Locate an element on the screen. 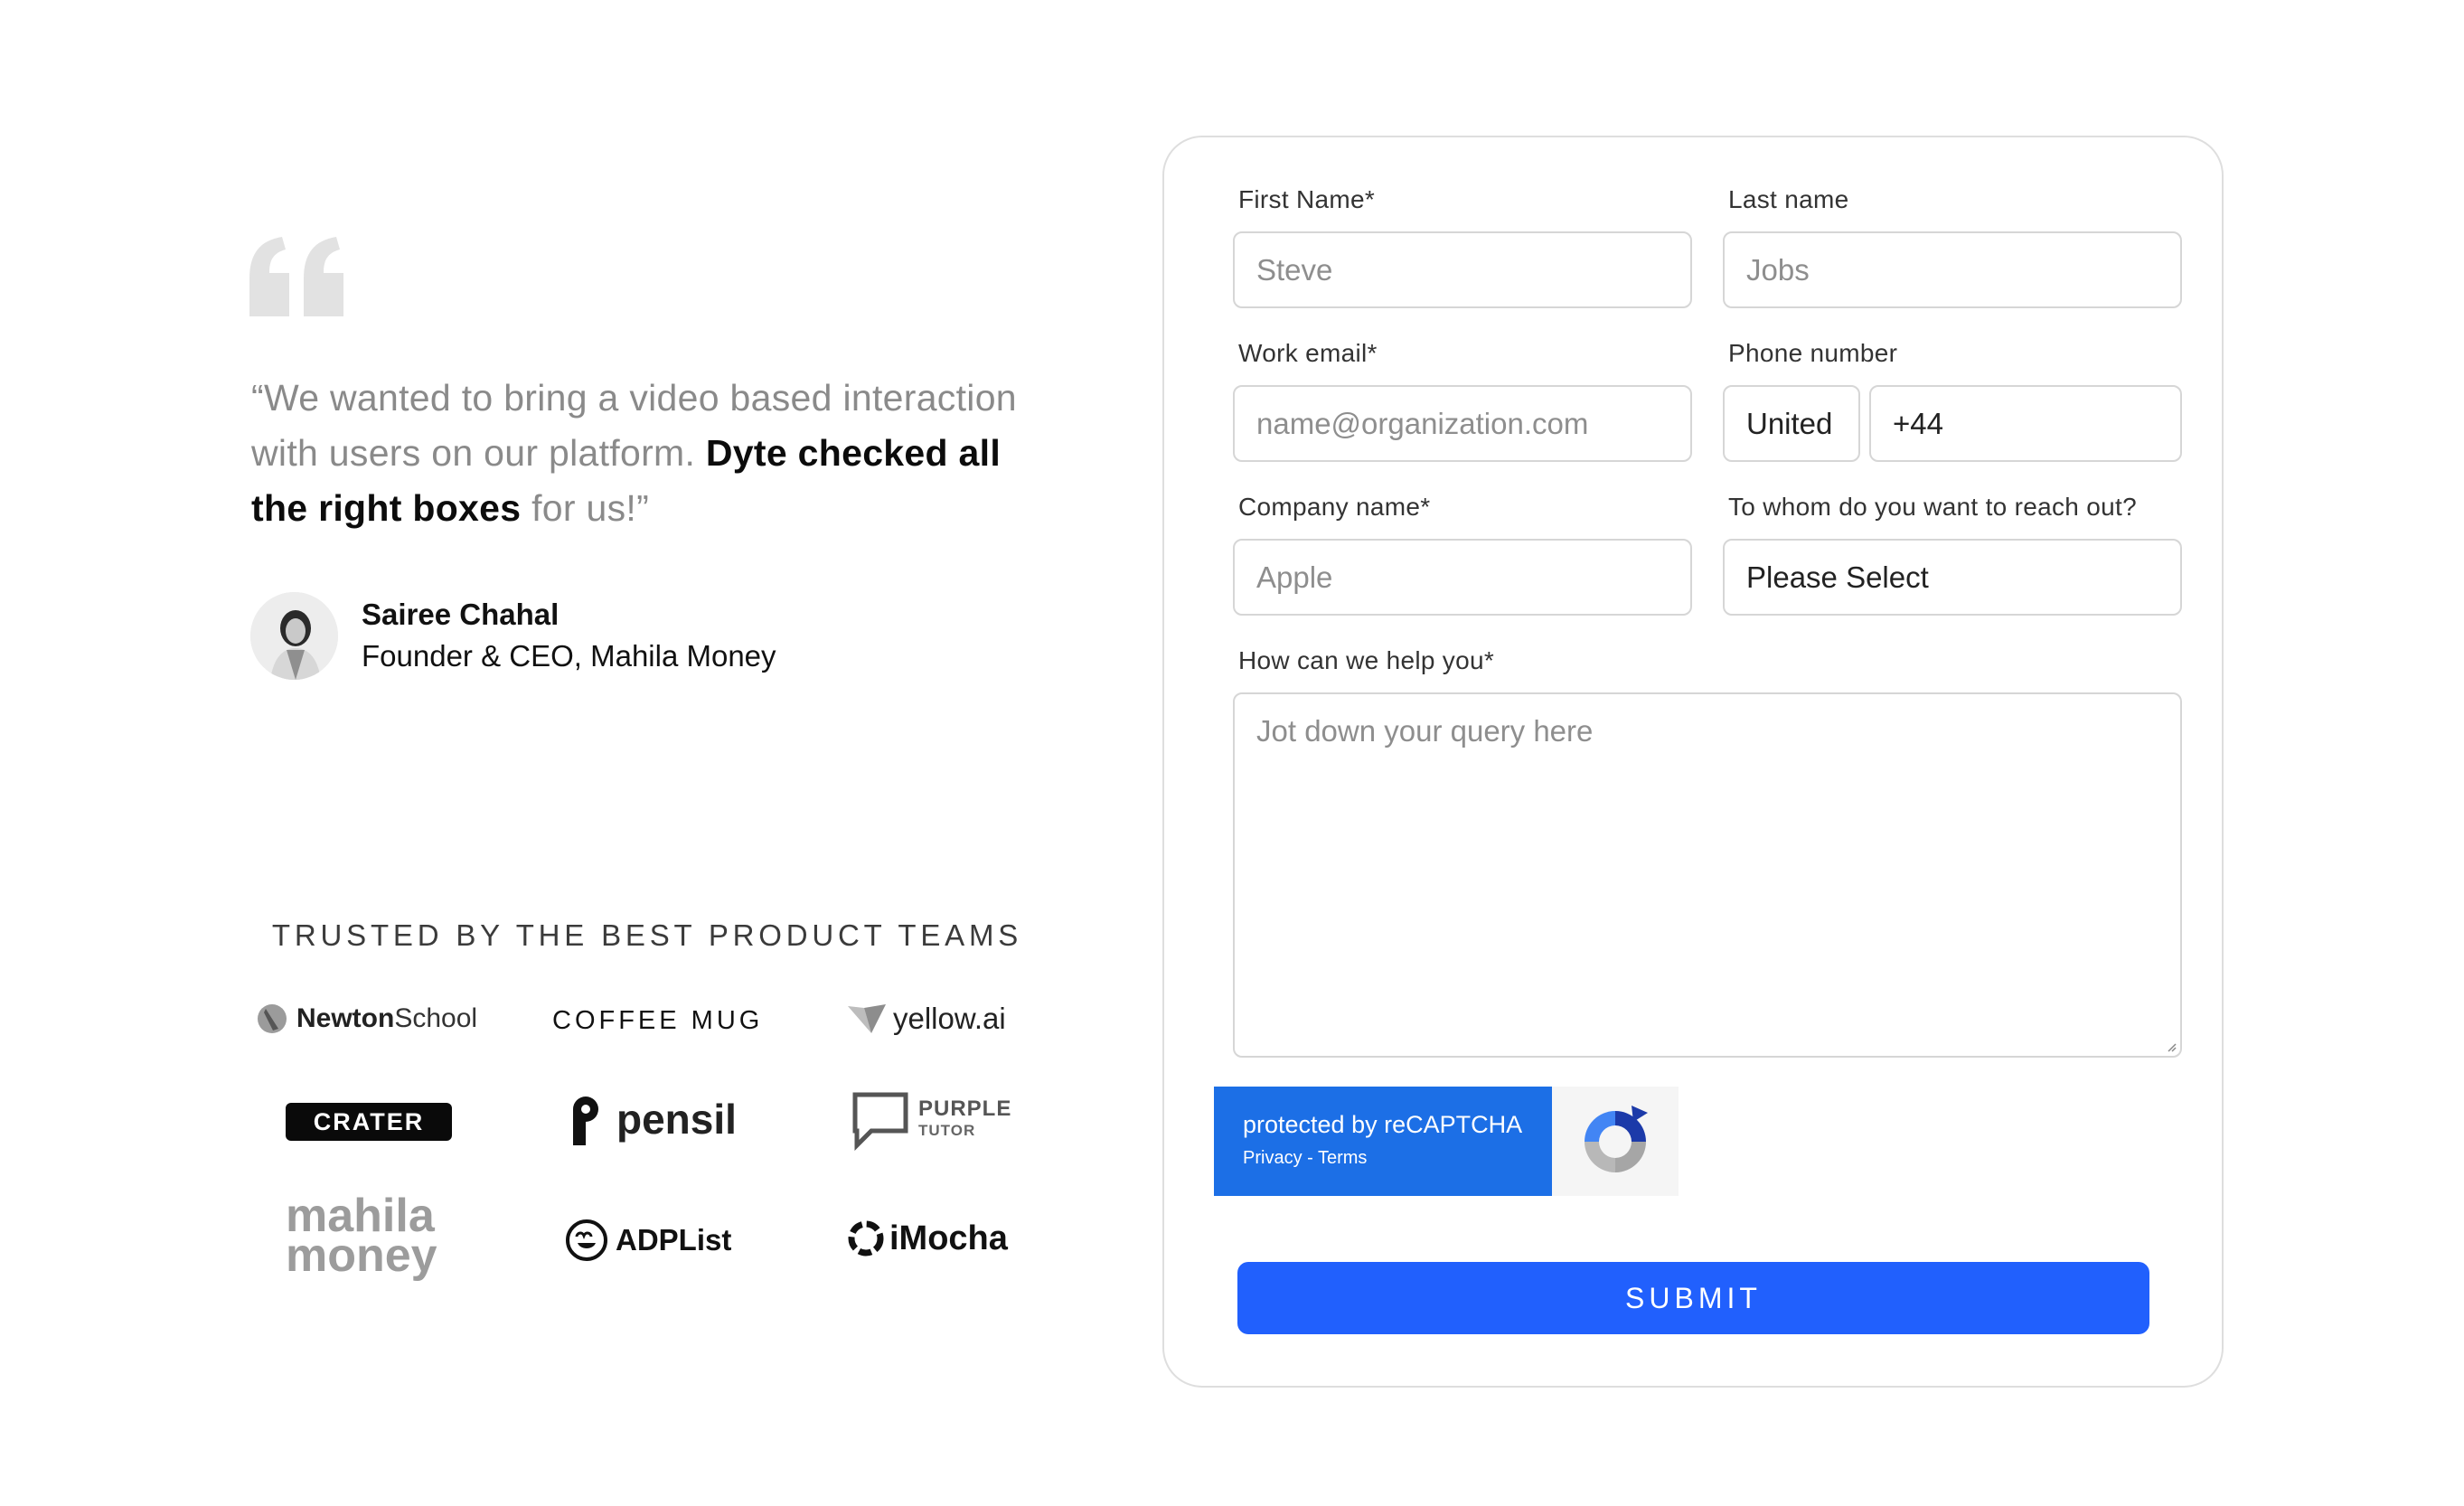 The image size is (2464, 1506). phone-number-input: +44 is located at coordinates (2025, 423).